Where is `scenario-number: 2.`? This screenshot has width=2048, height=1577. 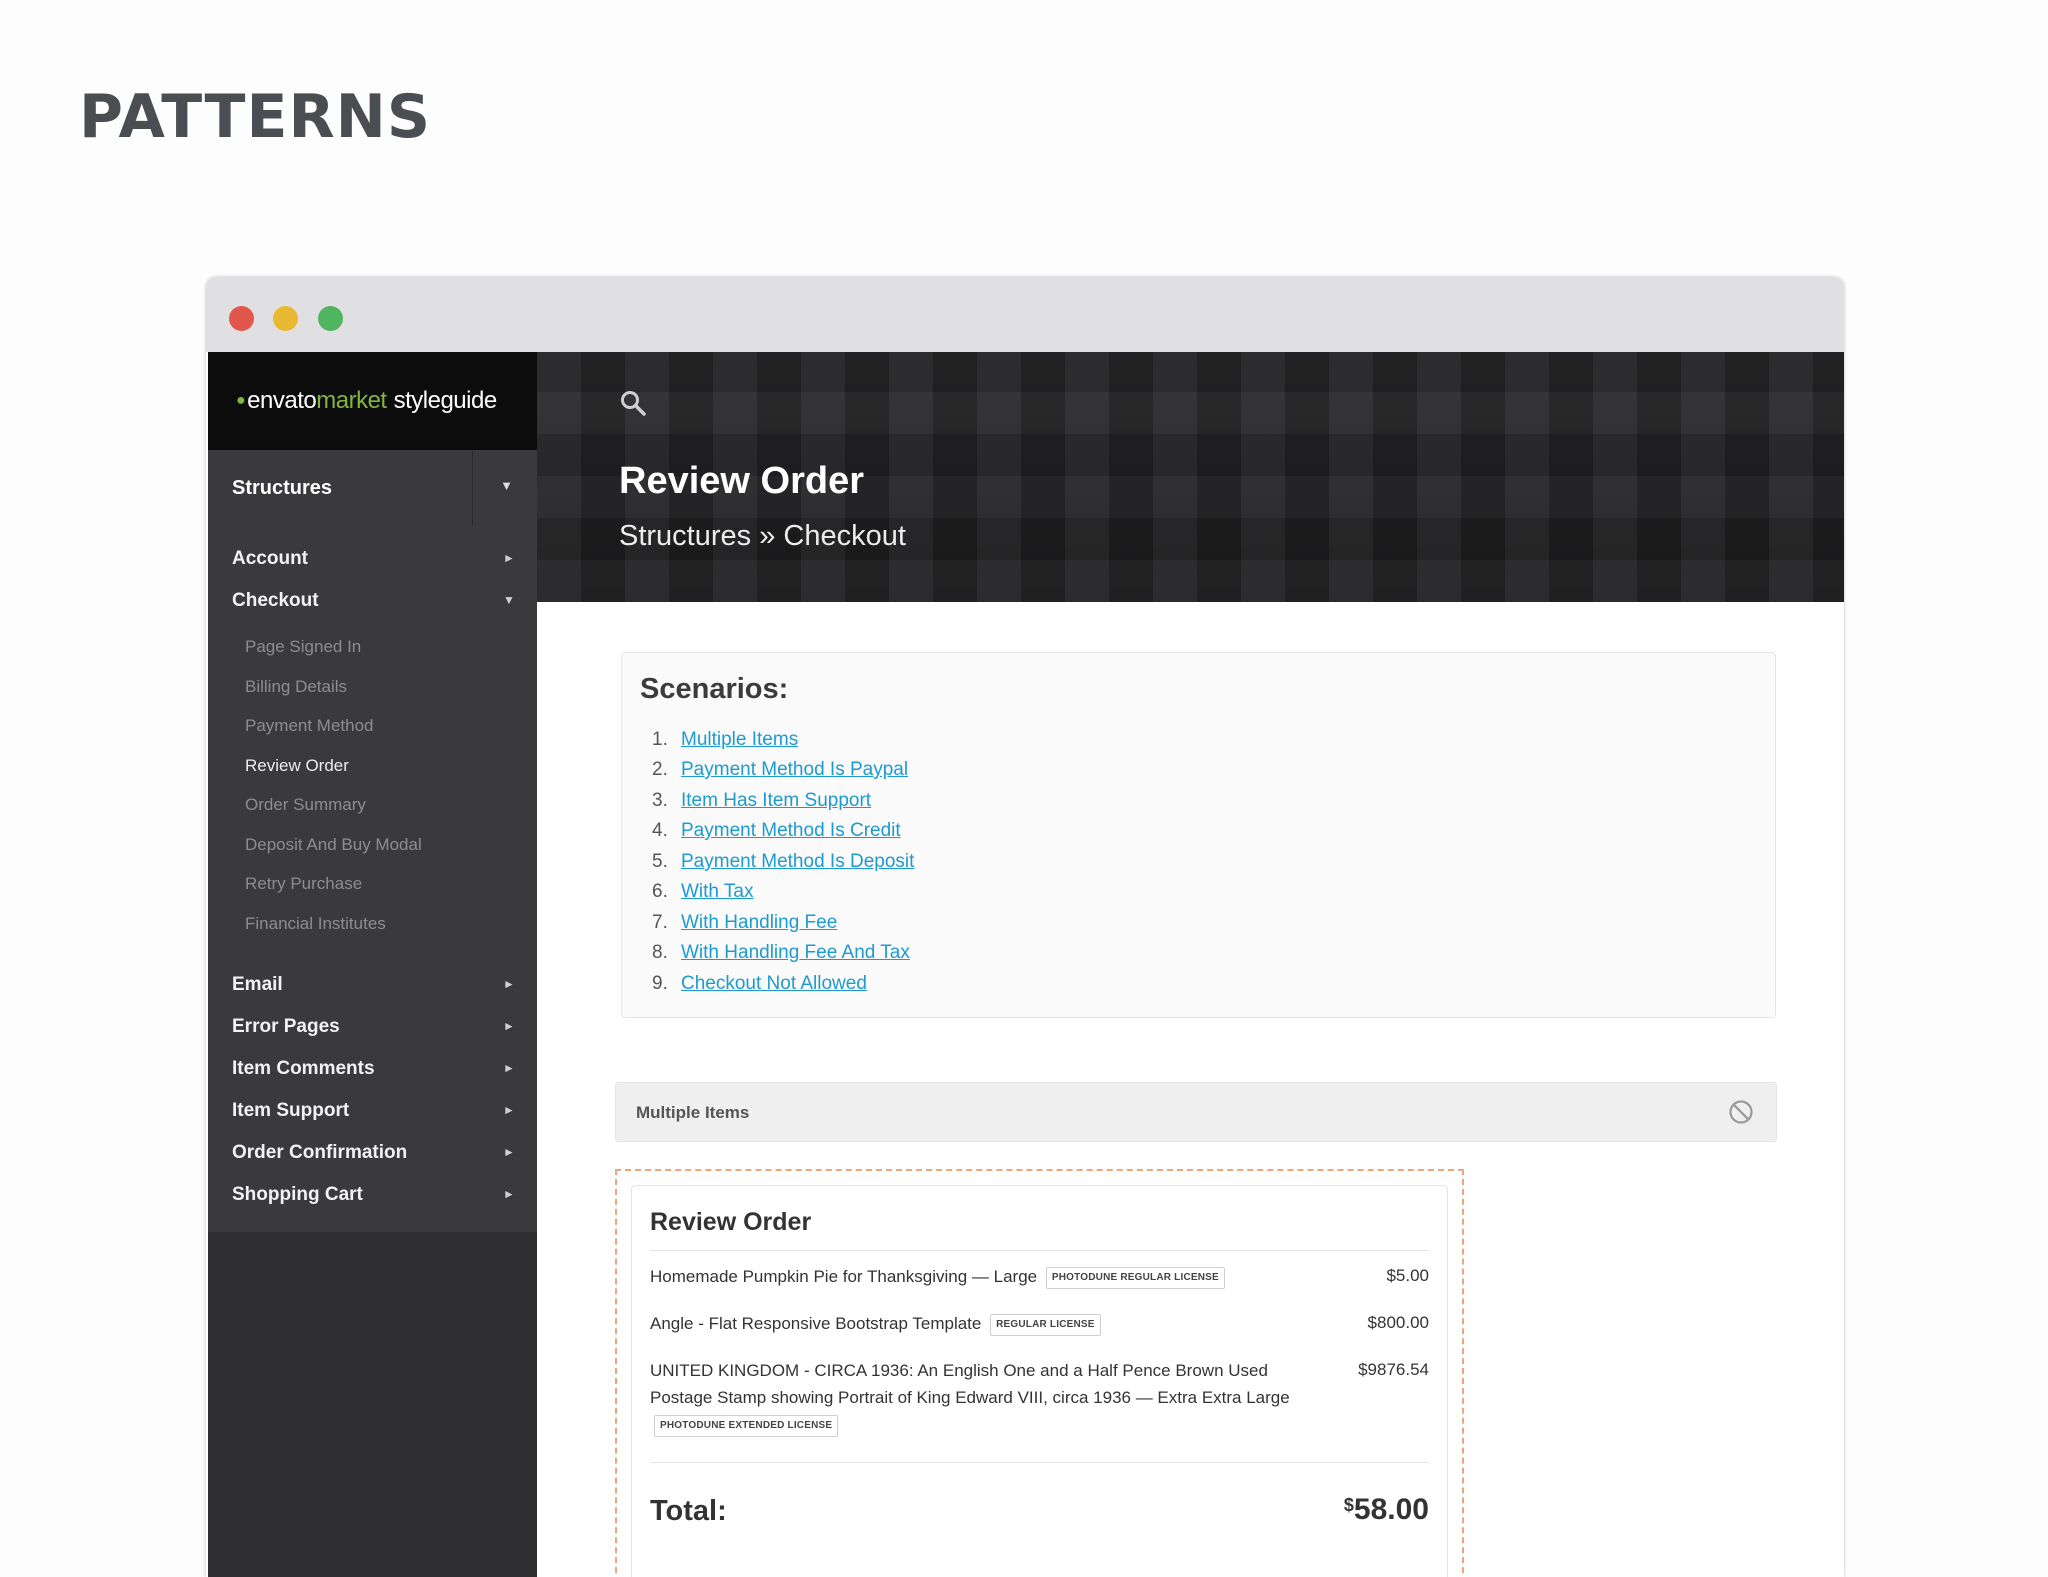
scenario-number: 2. is located at coordinates (660, 769).